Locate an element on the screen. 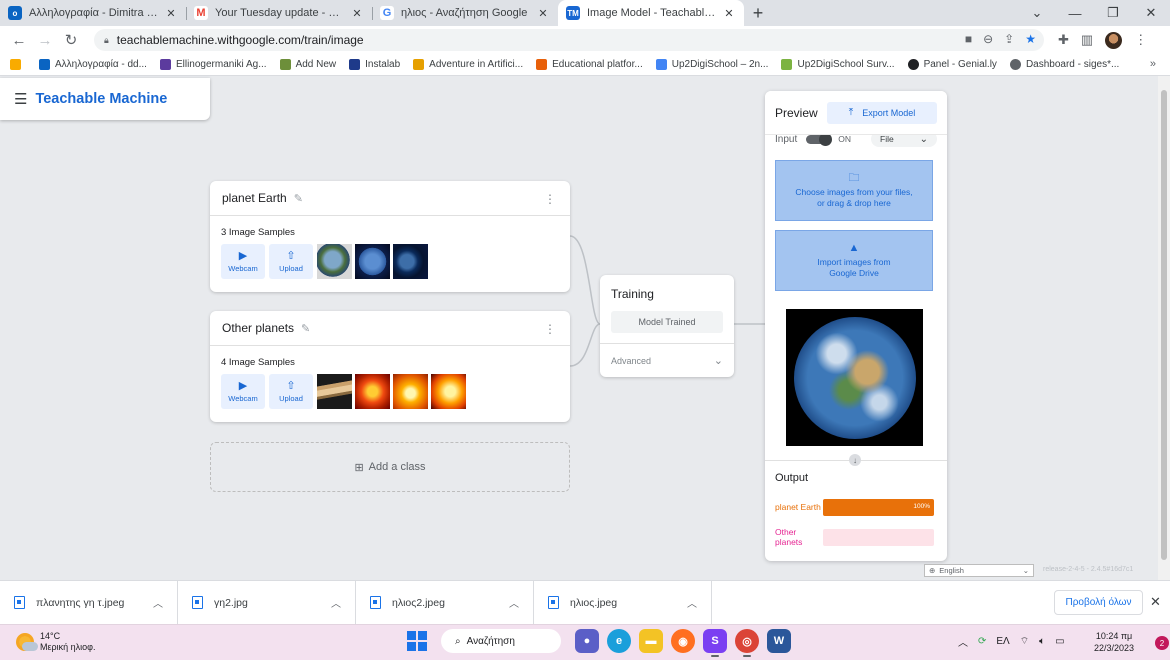 The width and height of the screenshot is (1170, 660). forward-icon: → is located at coordinates (45, 40).